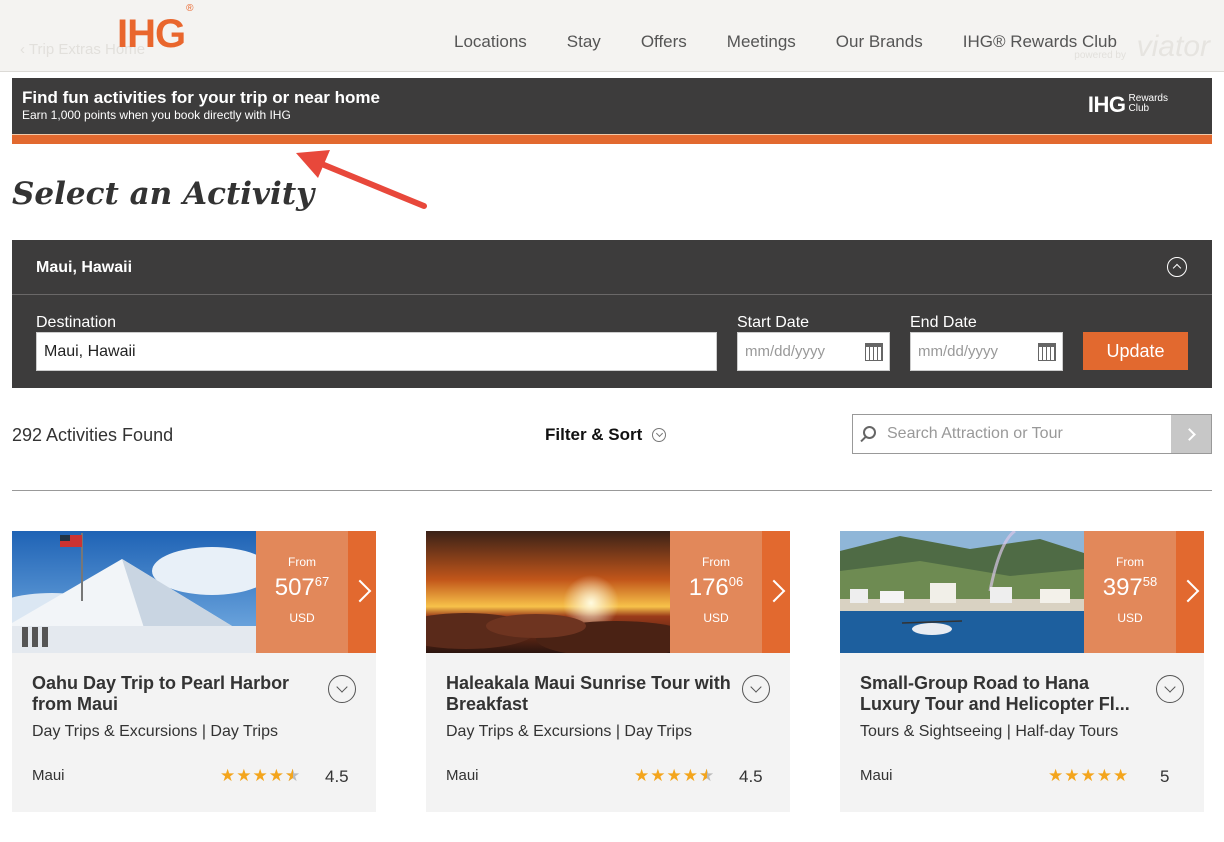  Describe the element at coordinates (593, 435) in the screenshot. I see `filter-sort-button: Filter & Sort` at that location.